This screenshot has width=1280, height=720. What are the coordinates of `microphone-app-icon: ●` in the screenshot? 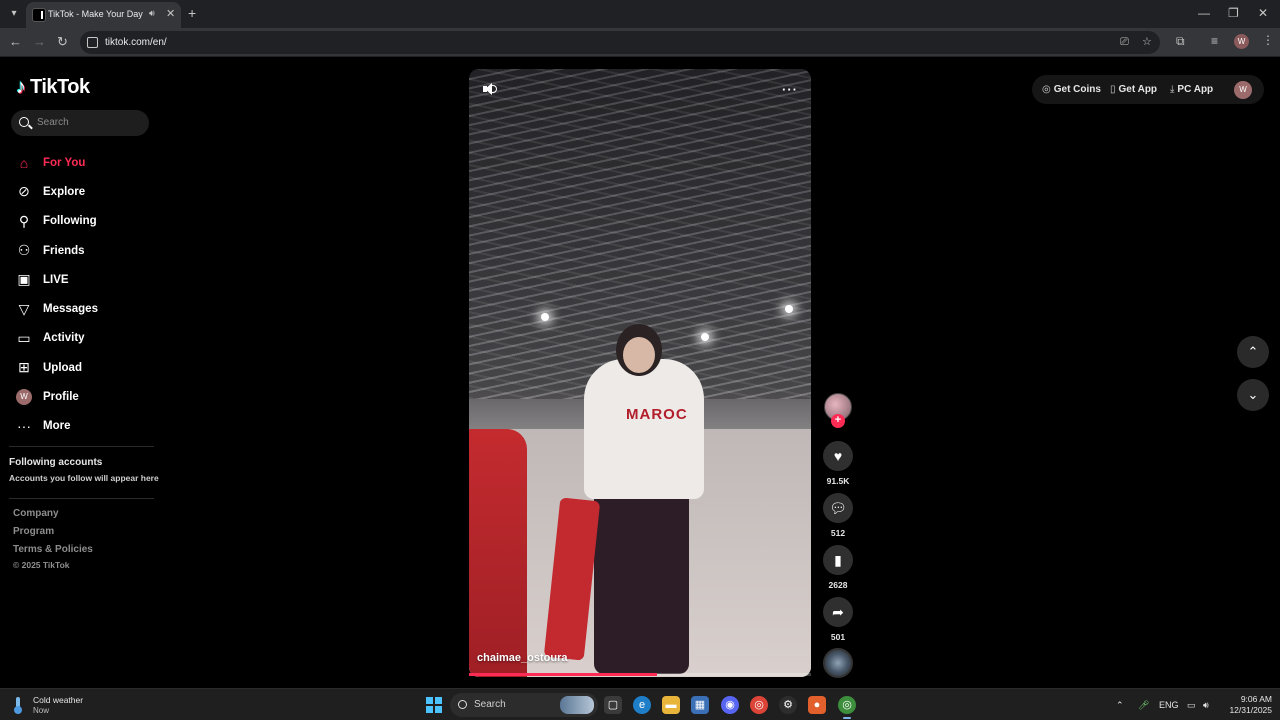 It's located at (817, 705).